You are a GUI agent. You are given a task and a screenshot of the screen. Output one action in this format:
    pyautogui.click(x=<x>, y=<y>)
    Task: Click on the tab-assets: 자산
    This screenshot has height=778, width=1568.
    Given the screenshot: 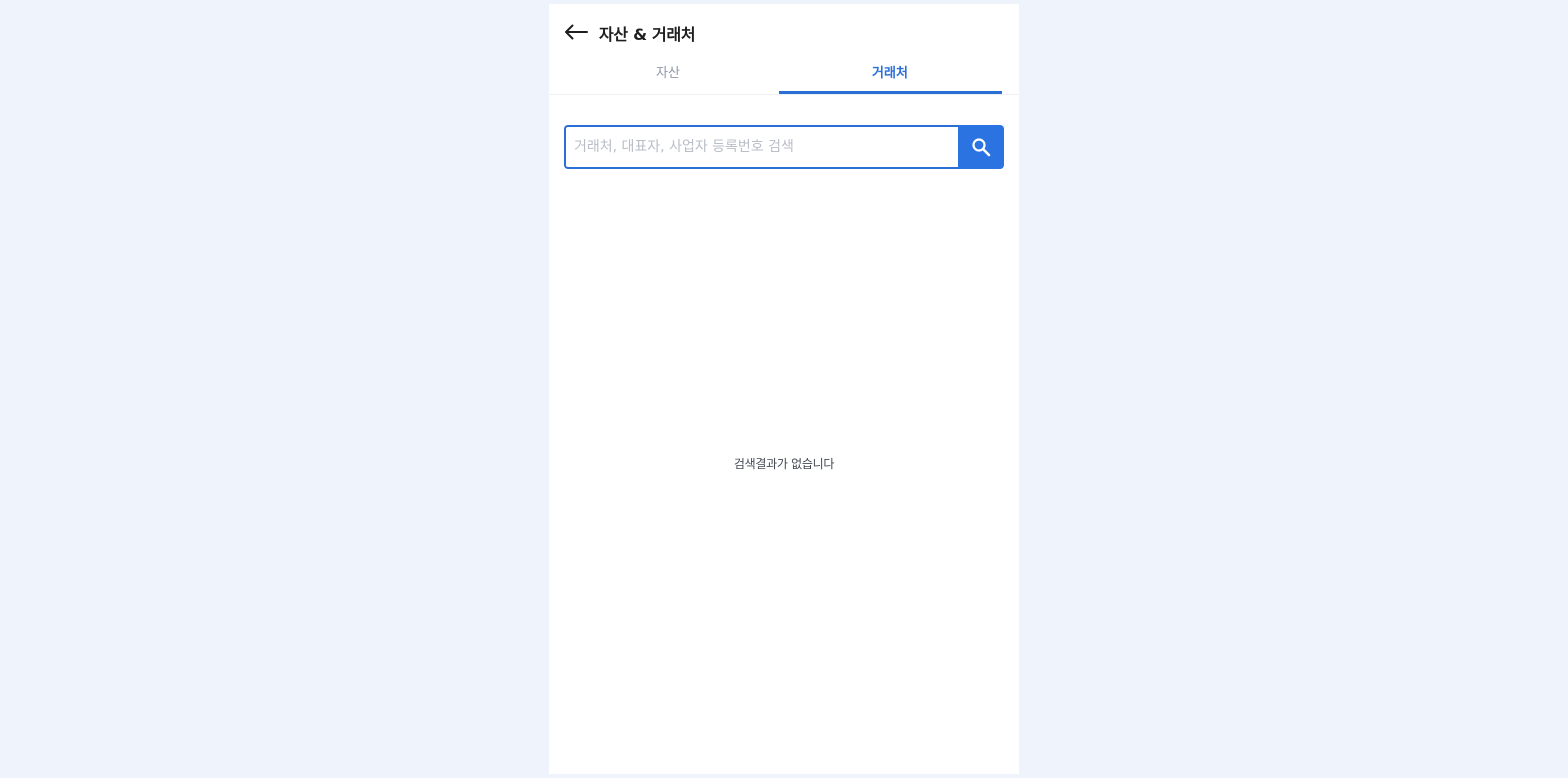 What is the action you would take?
    pyautogui.click(x=668, y=77)
    